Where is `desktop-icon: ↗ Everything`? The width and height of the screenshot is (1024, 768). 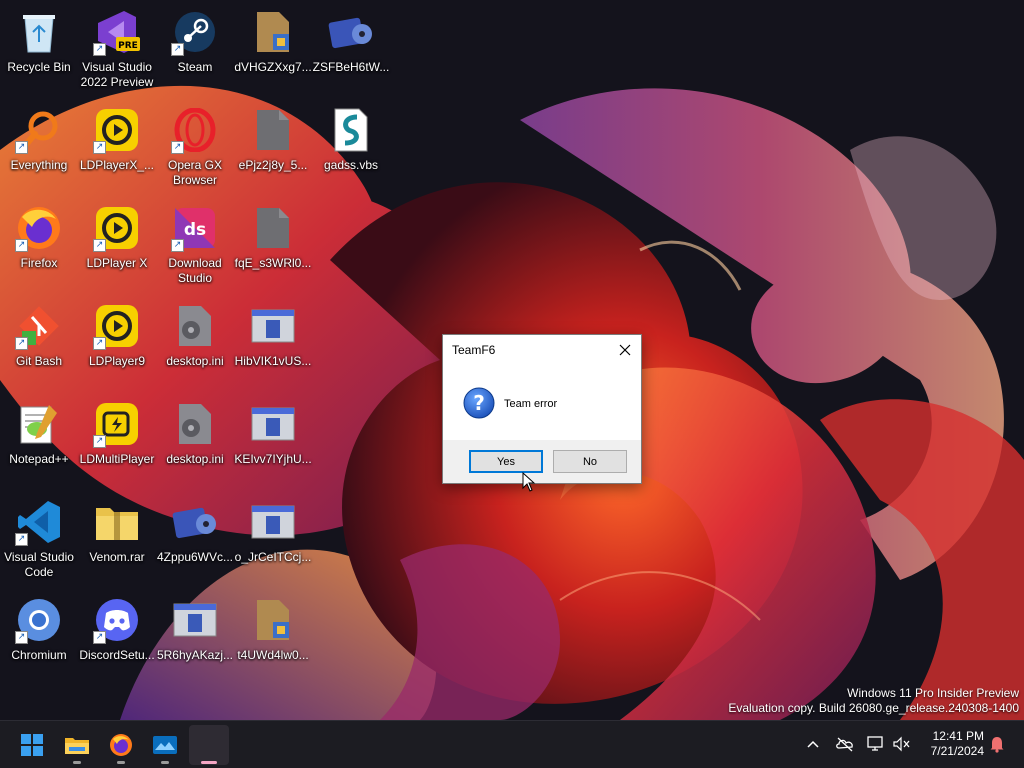
desktop-icon: ↗ Everything is located at coordinates (39, 146).